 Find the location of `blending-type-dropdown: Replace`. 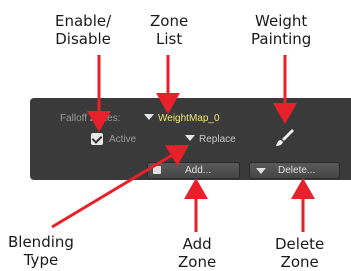

blending-type-dropdown: Replace is located at coordinates (210, 139).